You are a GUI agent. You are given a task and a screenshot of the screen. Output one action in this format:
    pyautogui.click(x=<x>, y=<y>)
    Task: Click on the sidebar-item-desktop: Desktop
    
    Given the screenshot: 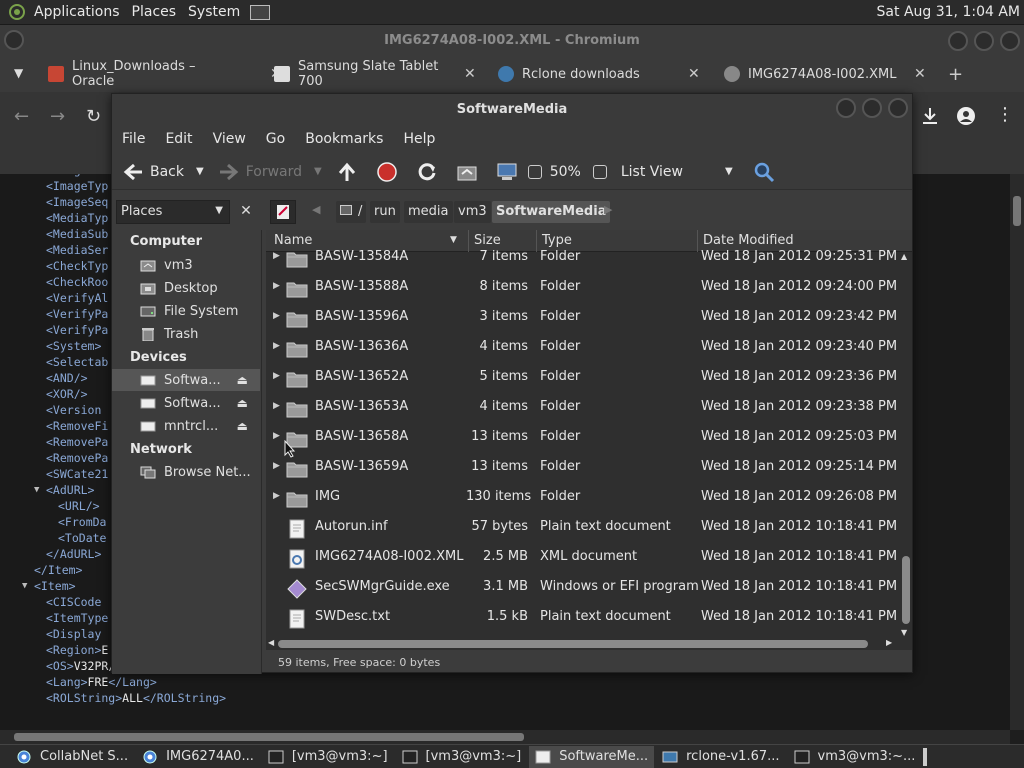 What is the action you would take?
    pyautogui.click(x=186, y=288)
    